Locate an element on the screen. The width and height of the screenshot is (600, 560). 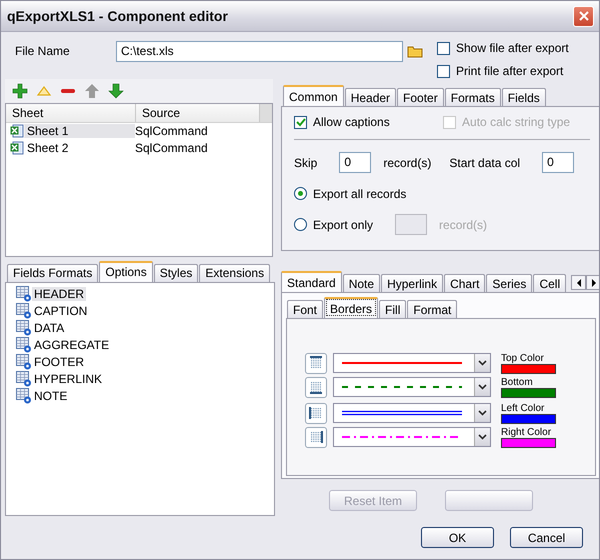
tab: Series is located at coordinates (509, 283).